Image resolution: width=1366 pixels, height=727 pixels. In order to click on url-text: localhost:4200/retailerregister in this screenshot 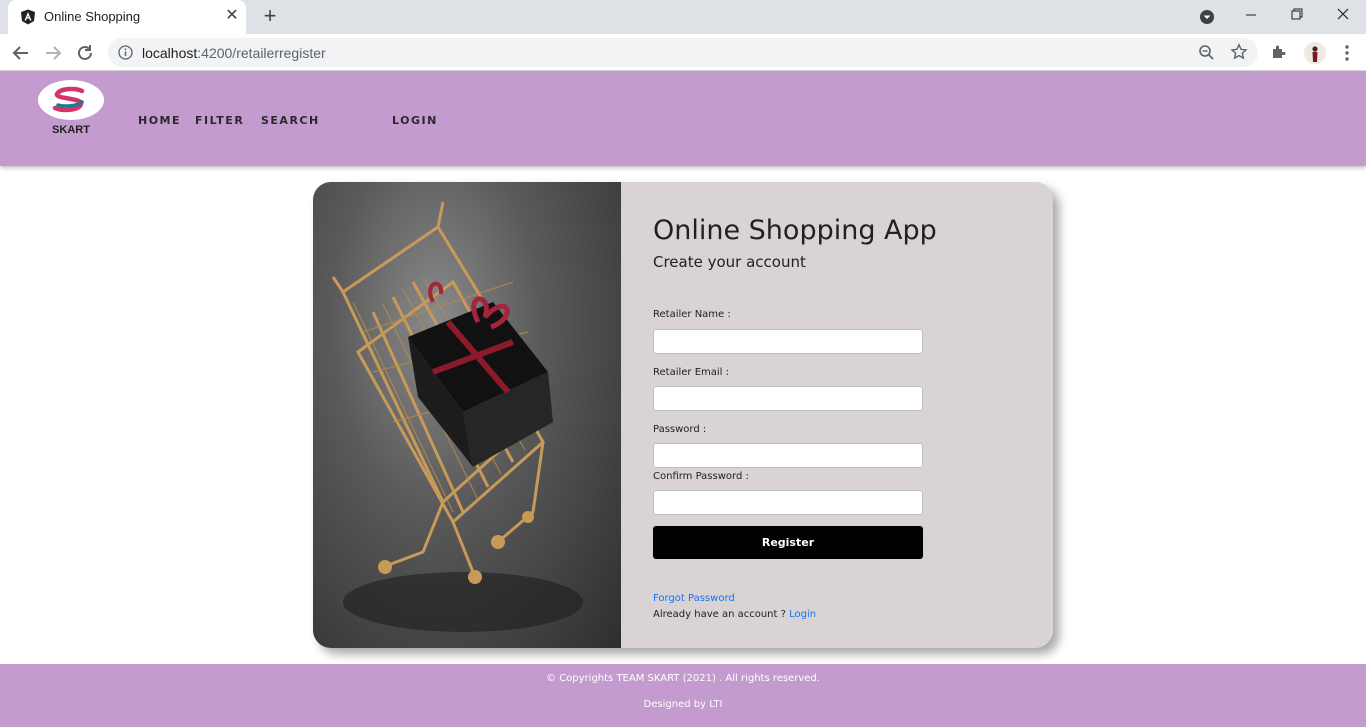, I will do `click(234, 53)`.